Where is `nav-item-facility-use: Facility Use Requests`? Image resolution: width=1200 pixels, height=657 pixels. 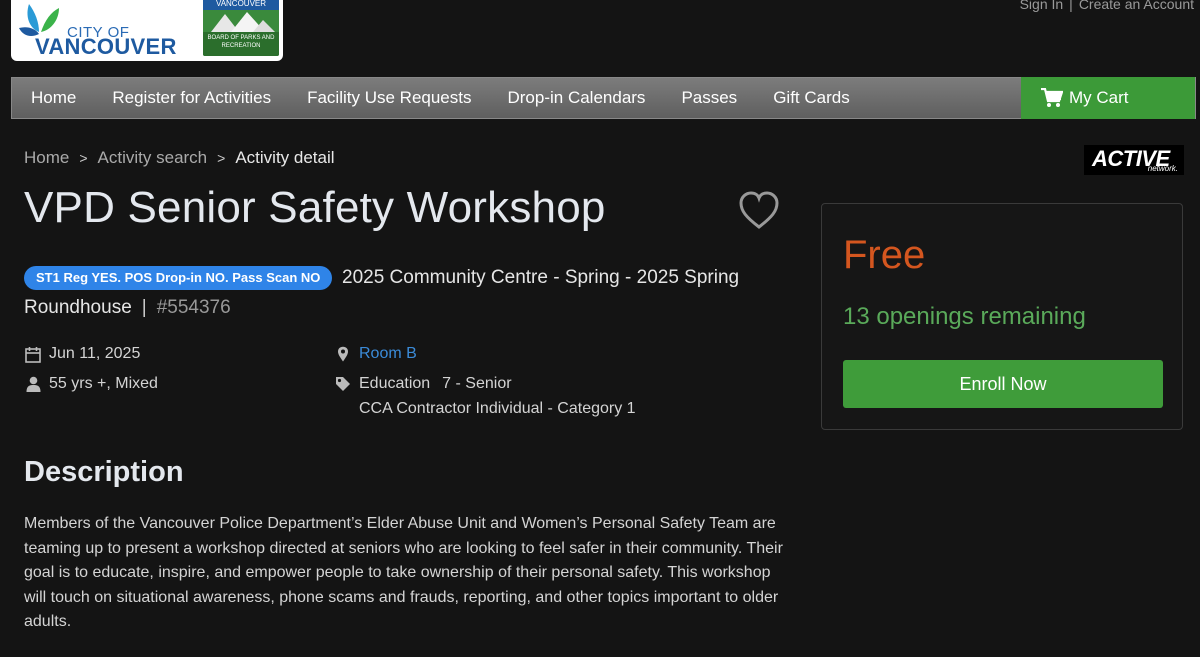 nav-item-facility-use: Facility Use Requests is located at coordinates (389, 98).